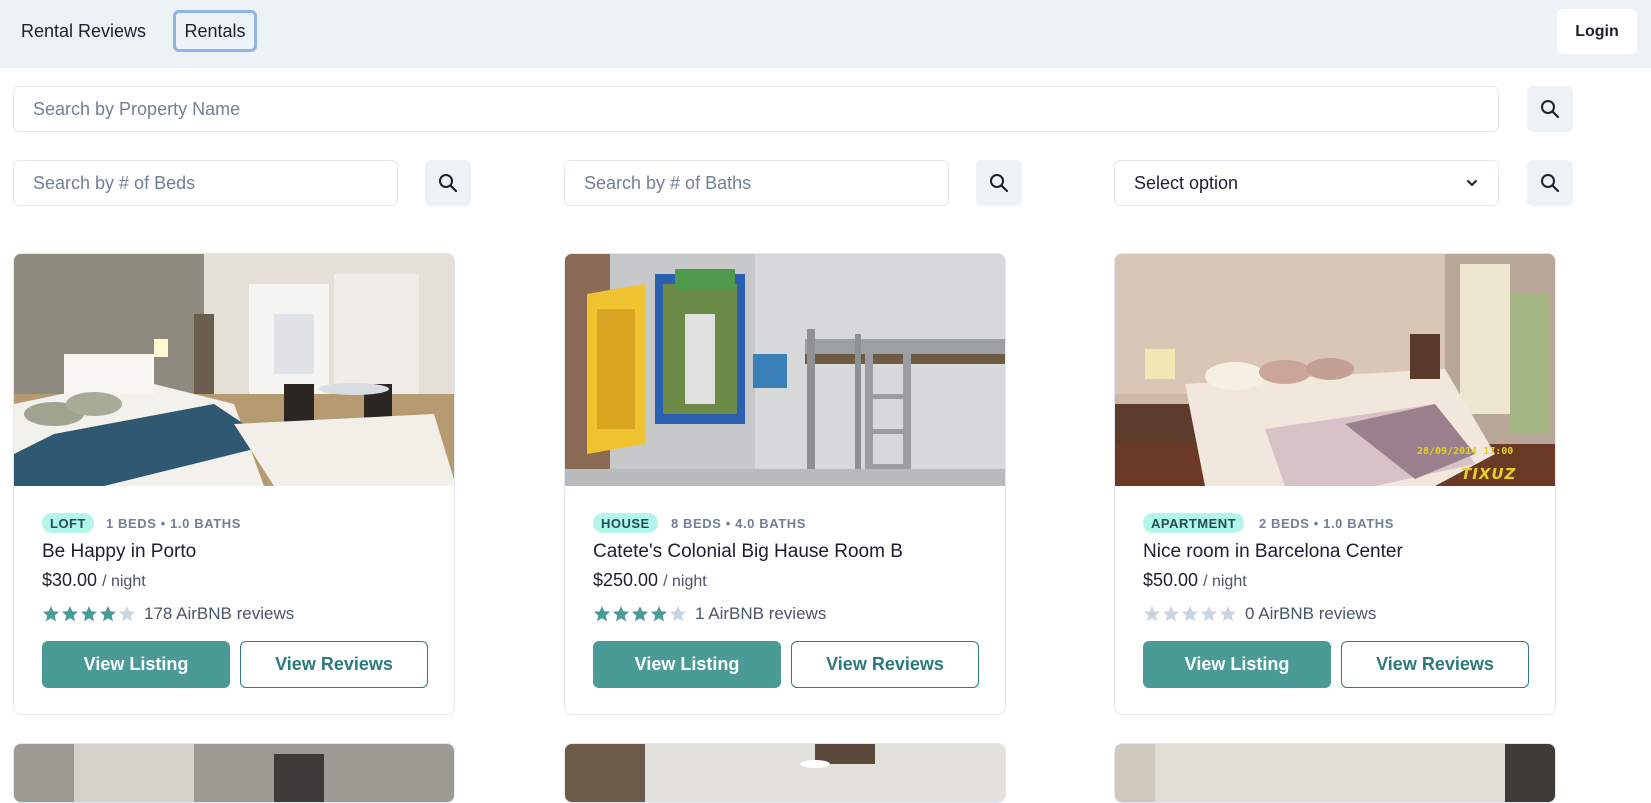 The image size is (1651, 803). What do you see at coordinates (1273, 551) in the screenshot?
I see `listing-title: Nice room in Barcelona Center` at bounding box center [1273, 551].